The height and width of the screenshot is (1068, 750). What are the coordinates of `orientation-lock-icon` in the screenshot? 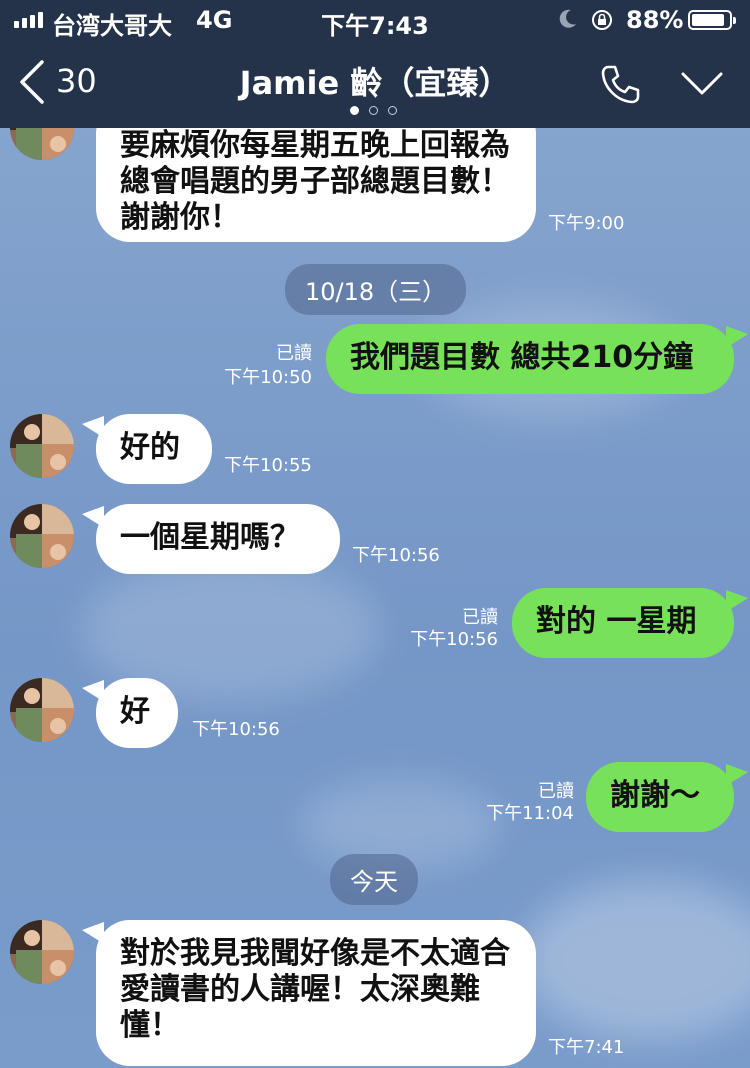 It's located at (602, 23).